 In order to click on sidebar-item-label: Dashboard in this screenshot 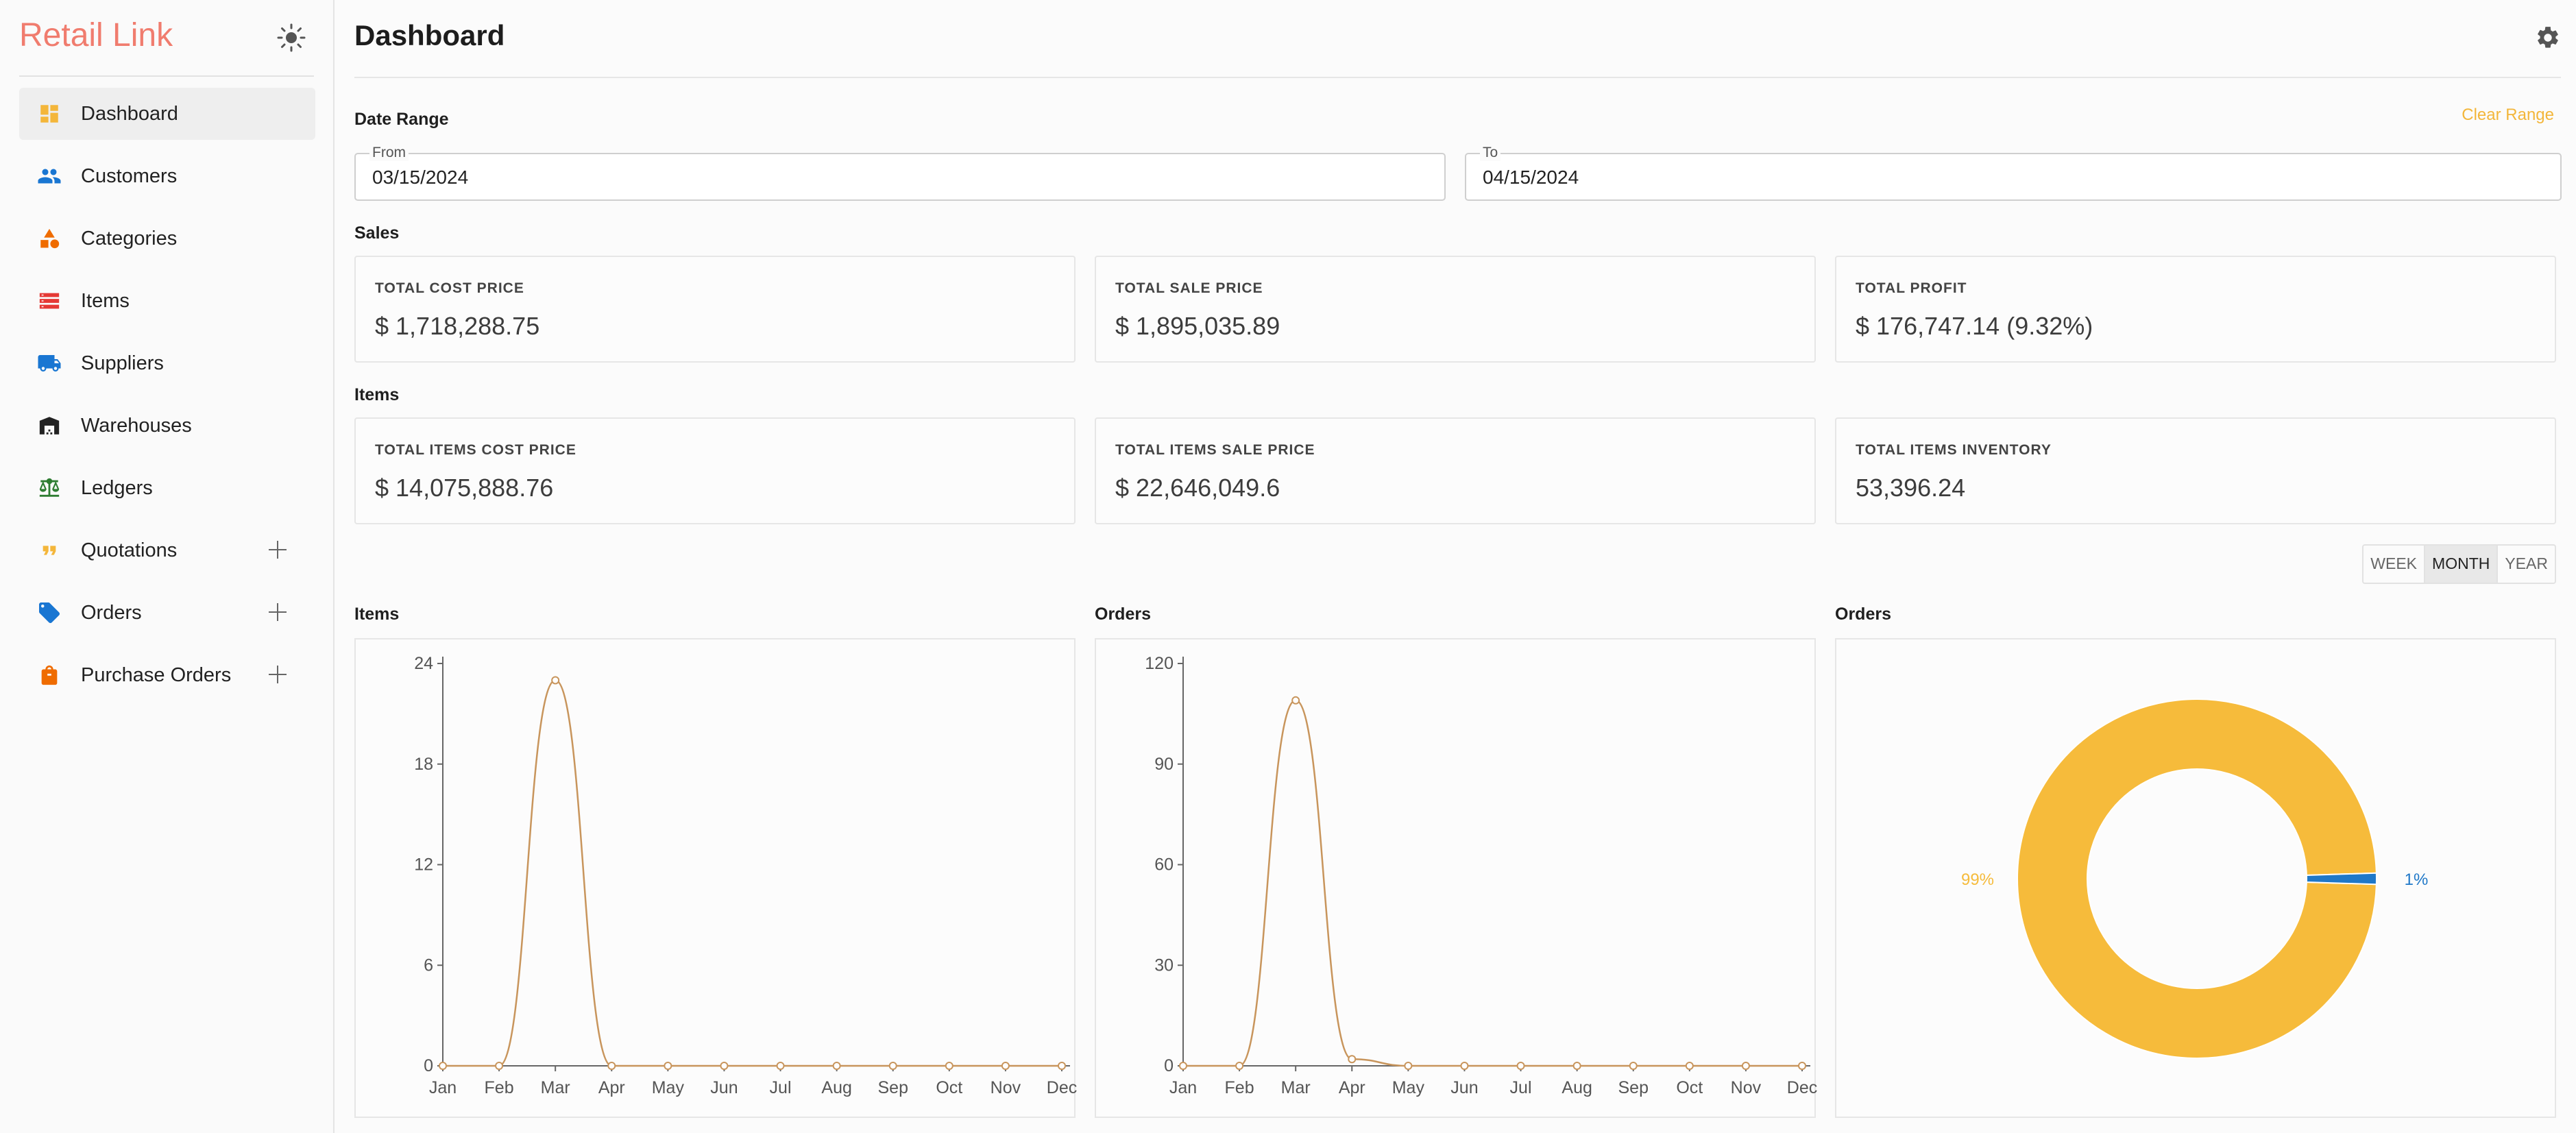, I will do `click(129, 113)`.